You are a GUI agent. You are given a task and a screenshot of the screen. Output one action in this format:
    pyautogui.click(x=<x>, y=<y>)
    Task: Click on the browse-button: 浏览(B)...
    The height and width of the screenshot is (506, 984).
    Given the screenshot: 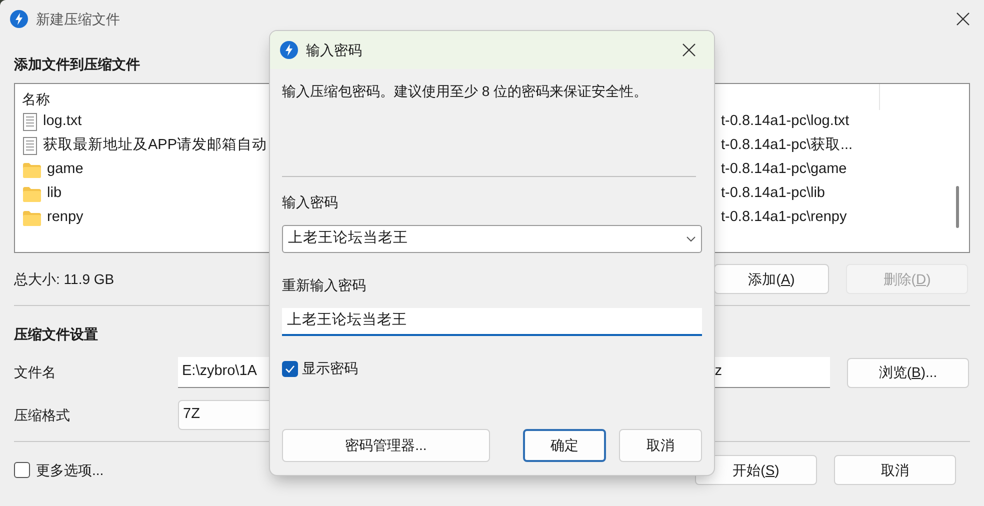 What is the action you would take?
    pyautogui.click(x=908, y=373)
    